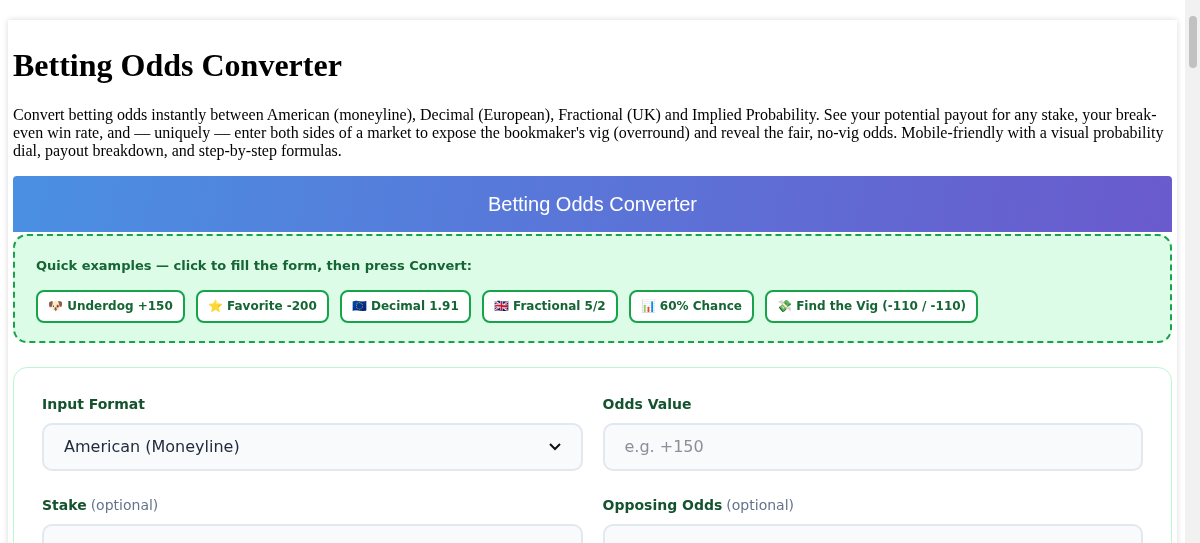 The width and height of the screenshot is (1200, 543). I want to click on tool-header: Betting Odds Converter, so click(592, 204).